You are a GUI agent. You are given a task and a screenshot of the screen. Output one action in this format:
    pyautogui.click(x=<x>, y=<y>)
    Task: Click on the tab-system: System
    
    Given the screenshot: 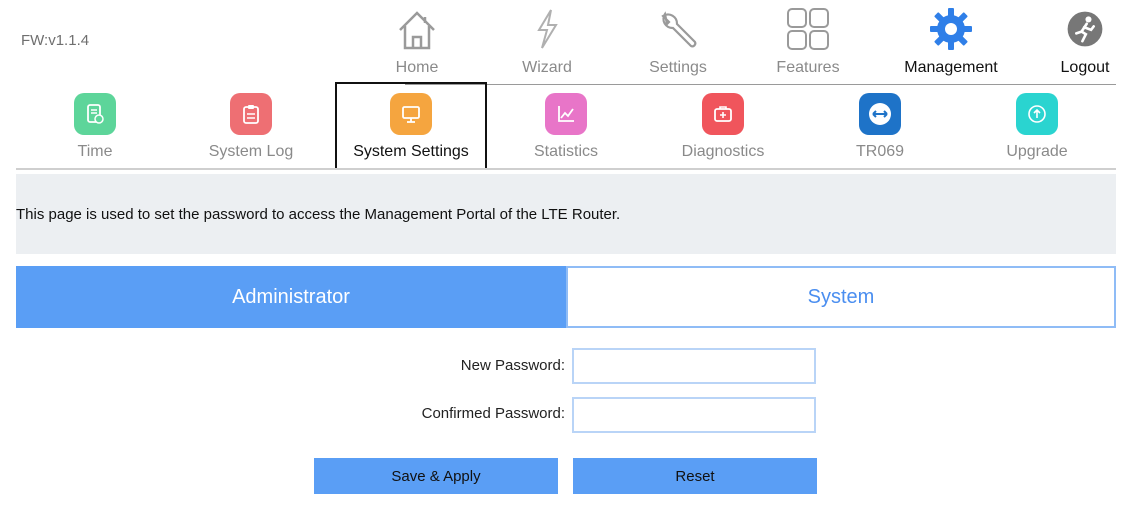 What is the action you would take?
    pyautogui.click(x=841, y=297)
    